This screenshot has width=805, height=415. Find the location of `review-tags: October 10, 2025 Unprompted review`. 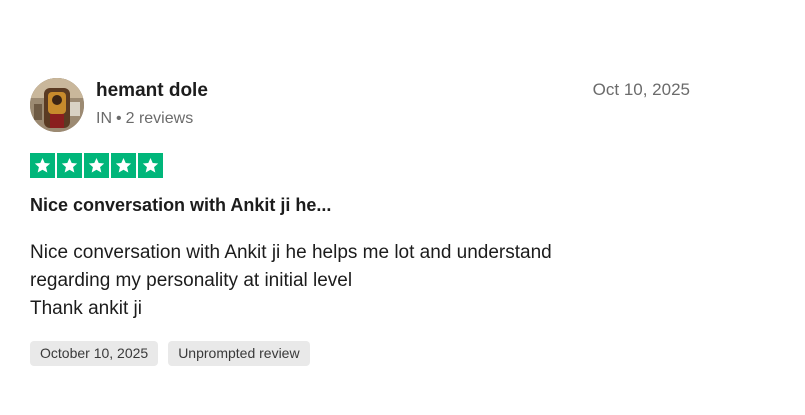

review-tags: October 10, 2025 Unprompted review is located at coordinates (170, 353).